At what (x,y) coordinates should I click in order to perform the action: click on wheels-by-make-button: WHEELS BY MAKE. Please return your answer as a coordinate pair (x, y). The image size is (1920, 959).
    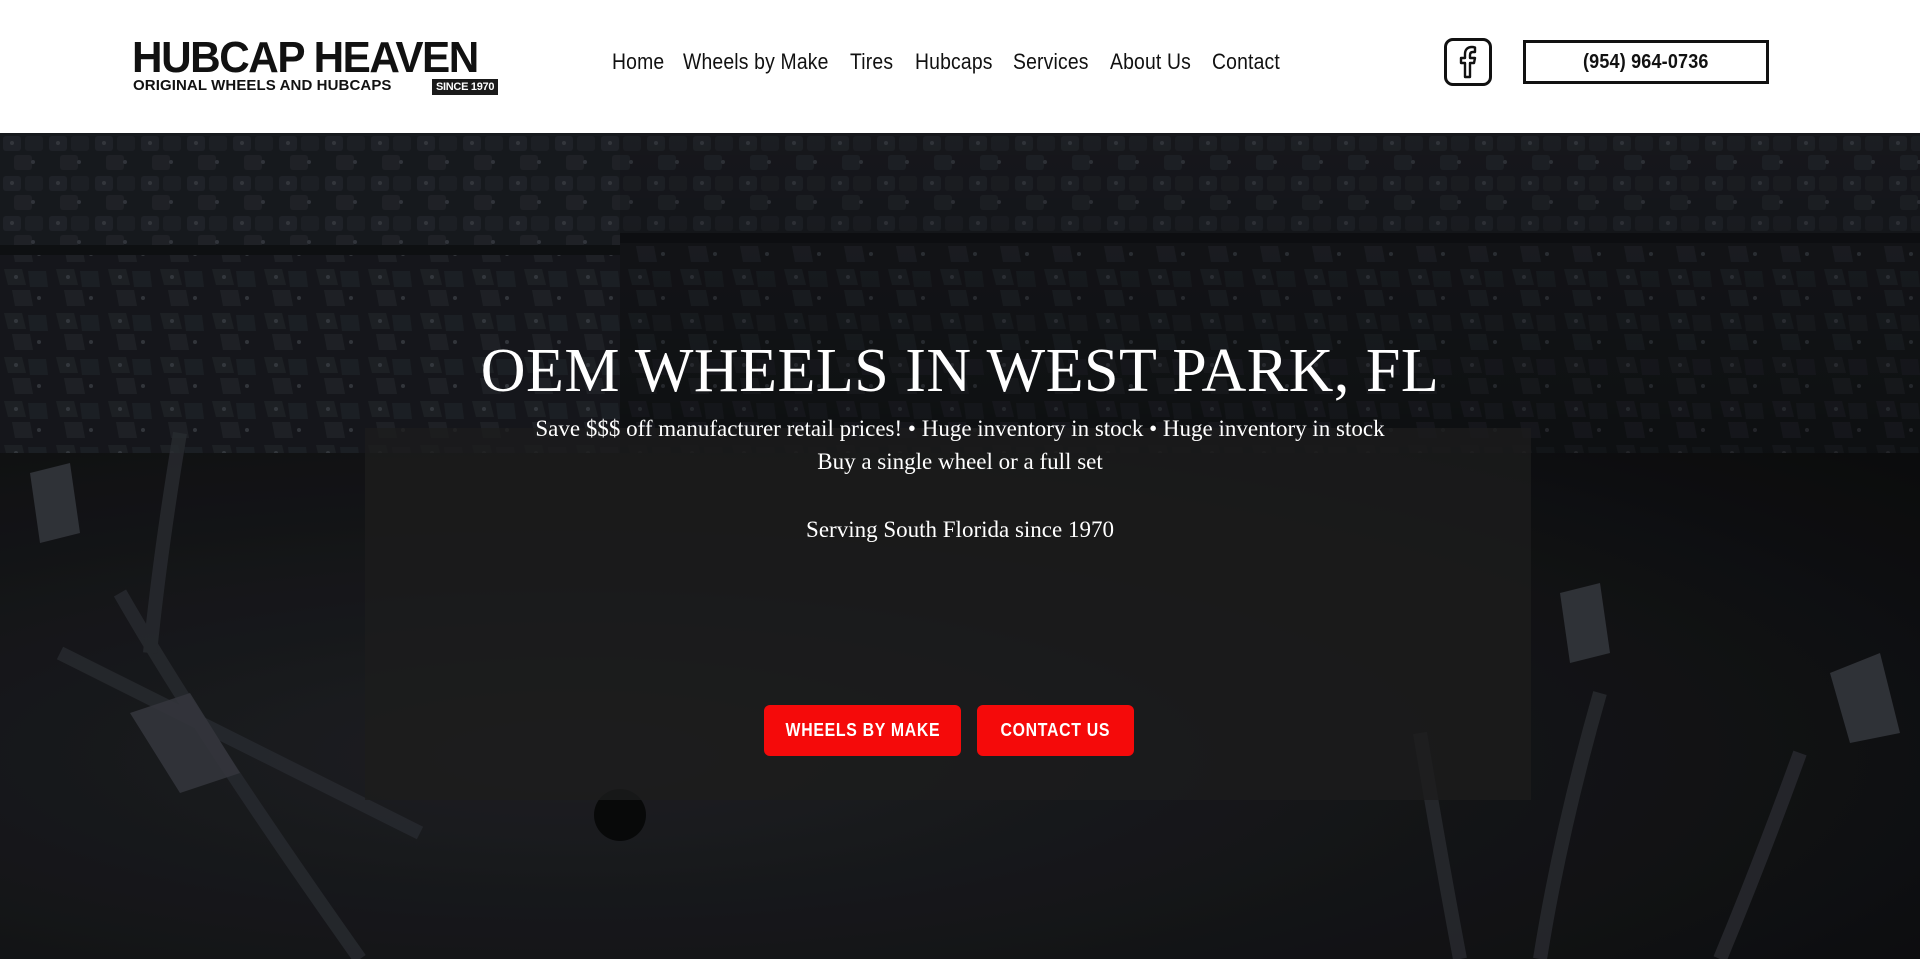
    Looking at the image, I should click on (862, 730).